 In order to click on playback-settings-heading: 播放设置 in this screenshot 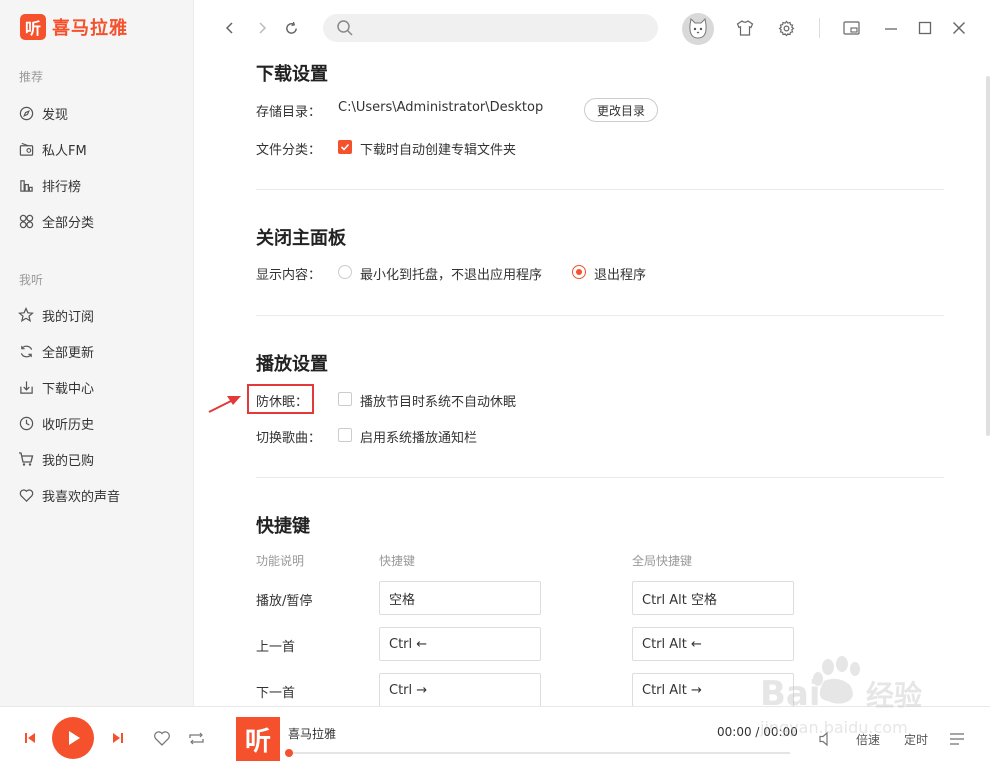, I will do `click(292, 364)`.